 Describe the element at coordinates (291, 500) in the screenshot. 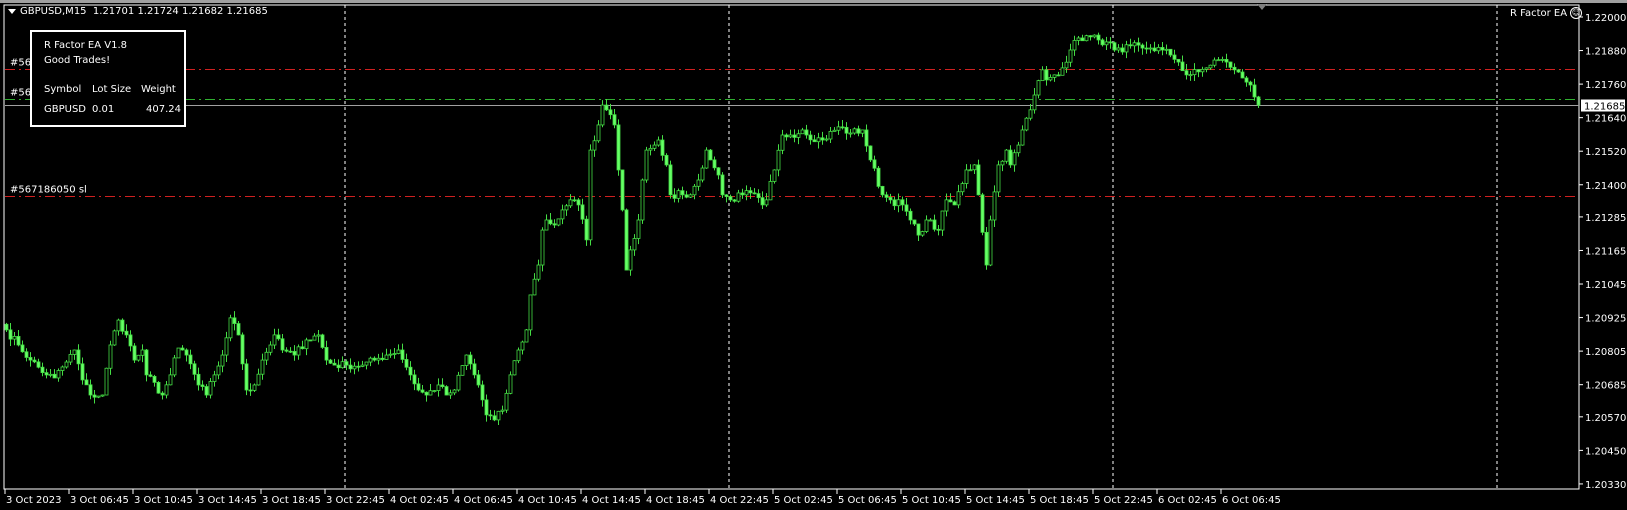

I see `x-tick-label: 3 Oct 18:45` at that location.